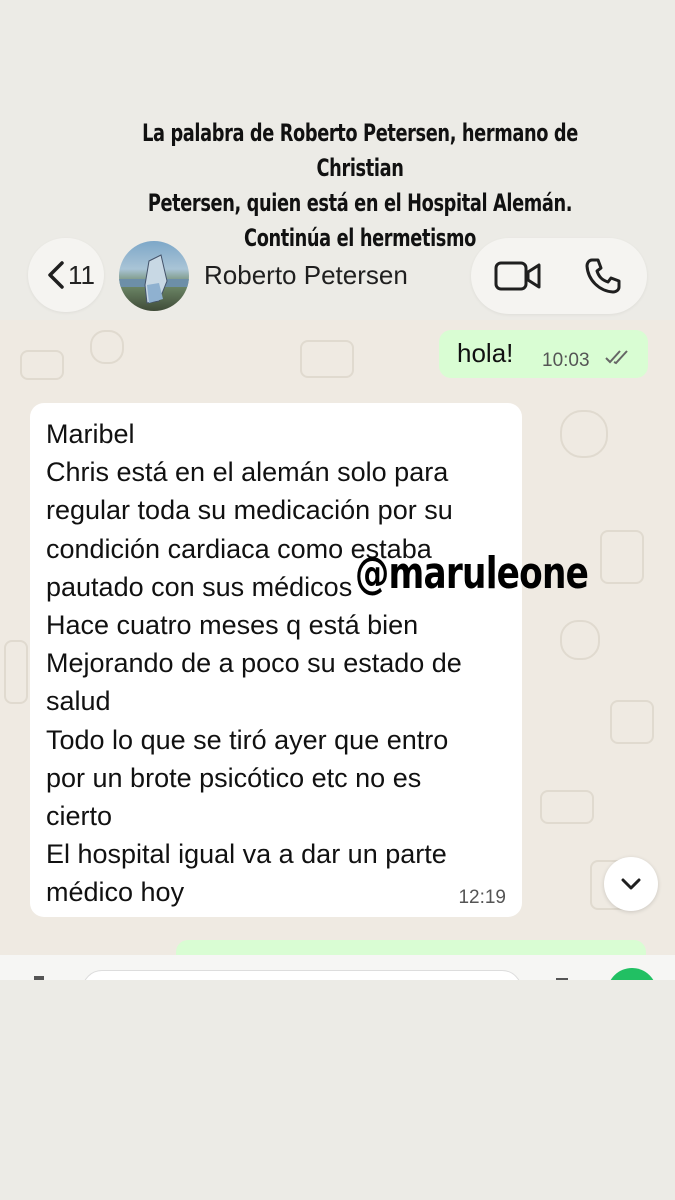 The image size is (675, 1200). I want to click on outgoing-message: hola! 10:03, so click(543, 354).